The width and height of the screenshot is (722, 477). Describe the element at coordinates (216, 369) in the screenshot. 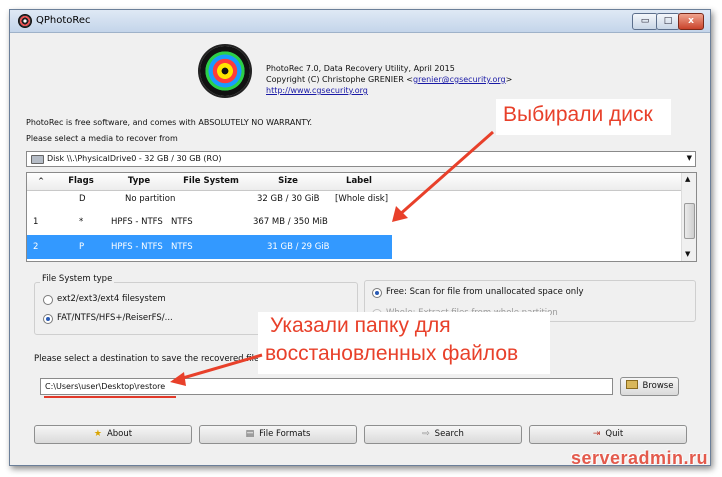

I see `arrow-to-folder` at that location.